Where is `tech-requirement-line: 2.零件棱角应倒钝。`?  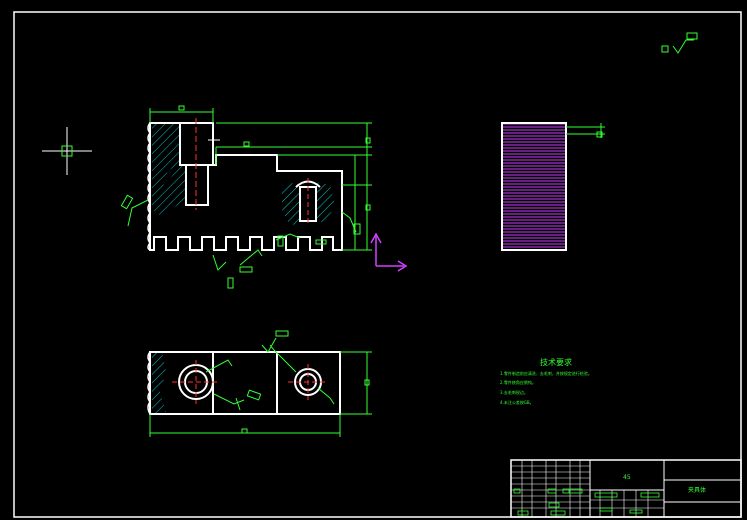
tech-requirement-line: 2.零件棱角应倒钝。 is located at coordinates (518, 382).